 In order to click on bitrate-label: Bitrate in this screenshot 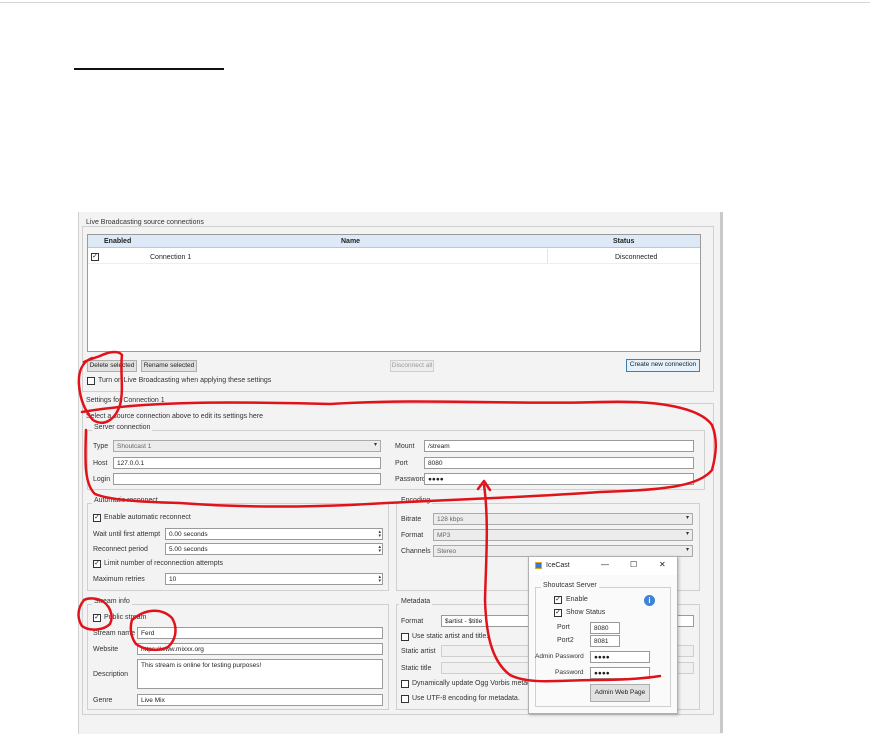, I will do `click(411, 519)`.